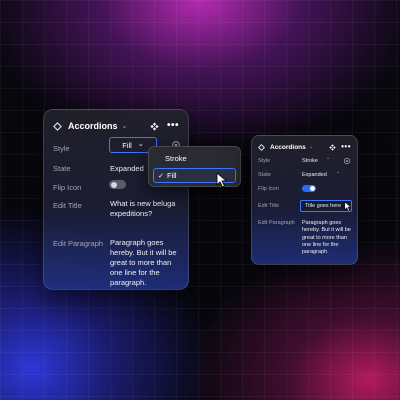 The width and height of the screenshot is (400, 400). What do you see at coordinates (161, 176) in the screenshot?
I see `check-icon: ✓` at bounding box center [161, 176].